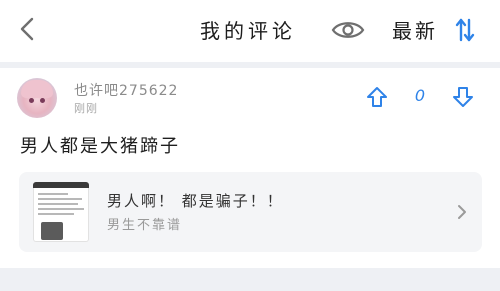 The height and width of the screenshot is (291, 500). What do you see at coordinates (348, 30) in the screenshot?
I see `eye-icon` at bounding box center [348, 30].